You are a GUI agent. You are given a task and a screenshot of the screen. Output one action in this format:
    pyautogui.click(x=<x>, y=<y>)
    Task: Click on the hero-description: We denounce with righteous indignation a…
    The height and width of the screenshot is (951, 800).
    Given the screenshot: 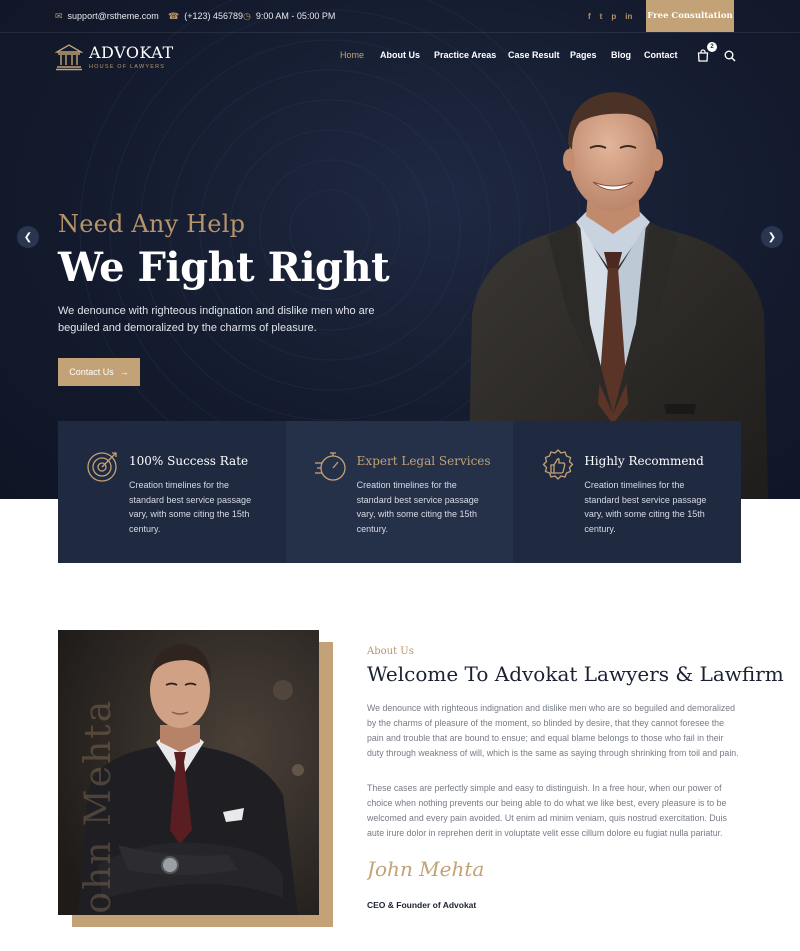 What is the action you would take?
    pyautogui.click(x=216, y=319)
    